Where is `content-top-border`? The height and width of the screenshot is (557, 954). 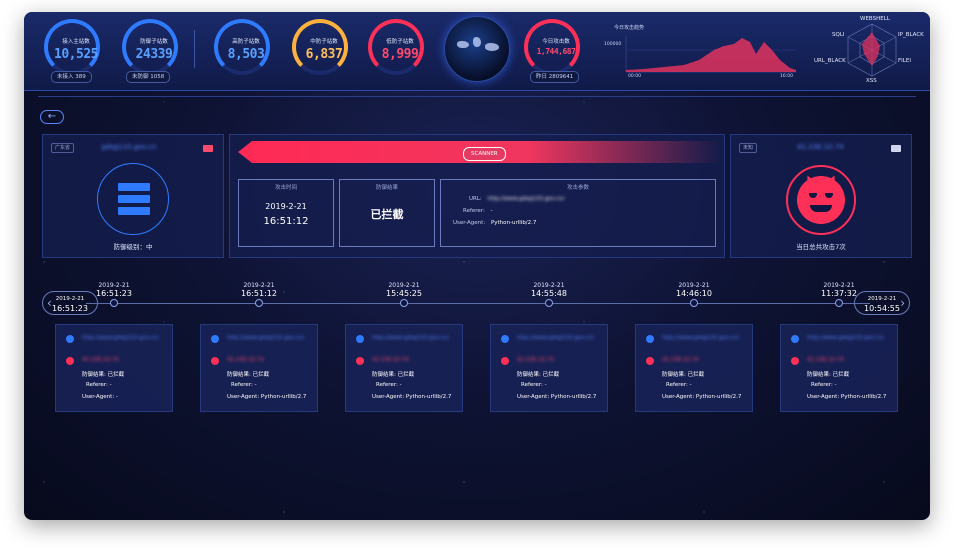
content-top-border is located at coordinates (477, 96).